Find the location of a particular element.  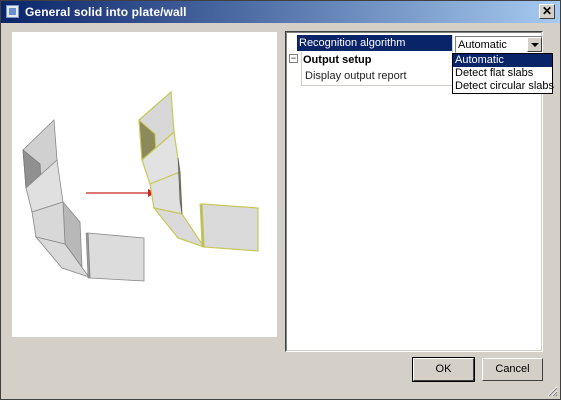

collapse-icon: − is located at coordinates (293, 58).